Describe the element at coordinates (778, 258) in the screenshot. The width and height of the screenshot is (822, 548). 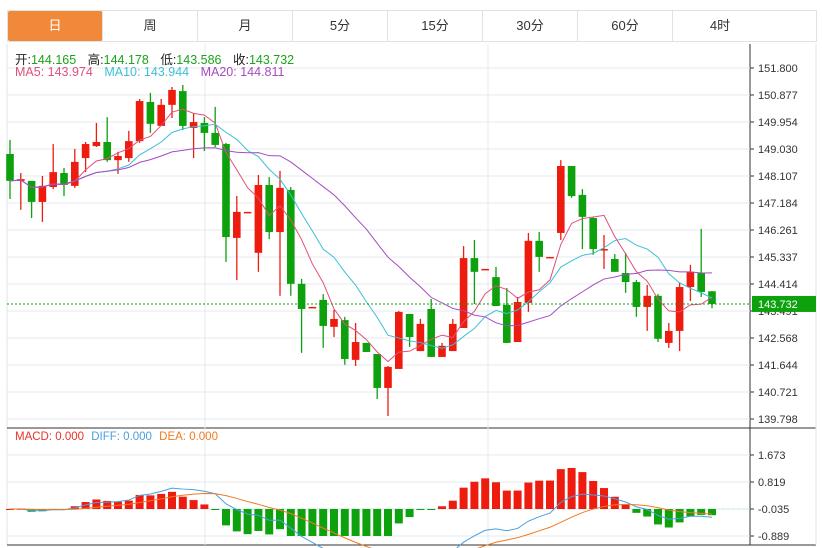
I see `price-tick-label: 145.337` at that location.